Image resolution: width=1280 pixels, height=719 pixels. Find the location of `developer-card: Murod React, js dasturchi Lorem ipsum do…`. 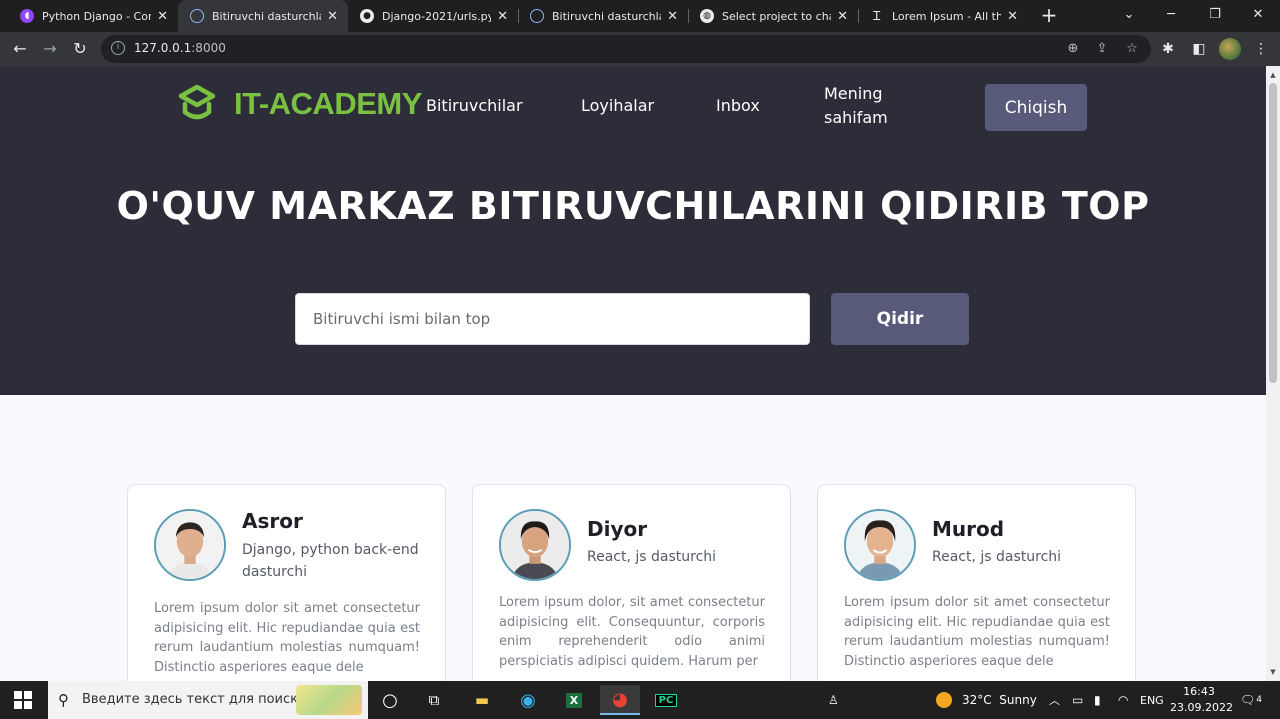

developer-card: Murod React, js dasturchi Lorem ipsum do… is located at coordinates (976, 582).